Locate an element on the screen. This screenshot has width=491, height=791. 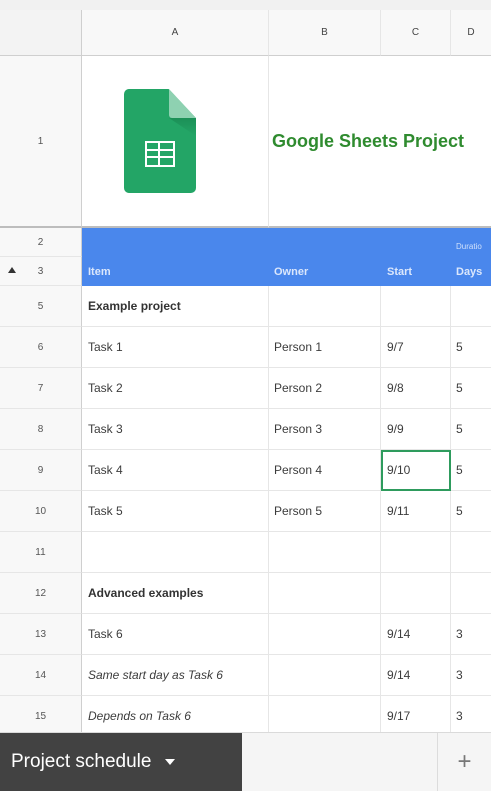
cell-item: Depends on Task 6 is located at coordinates (175, 714).